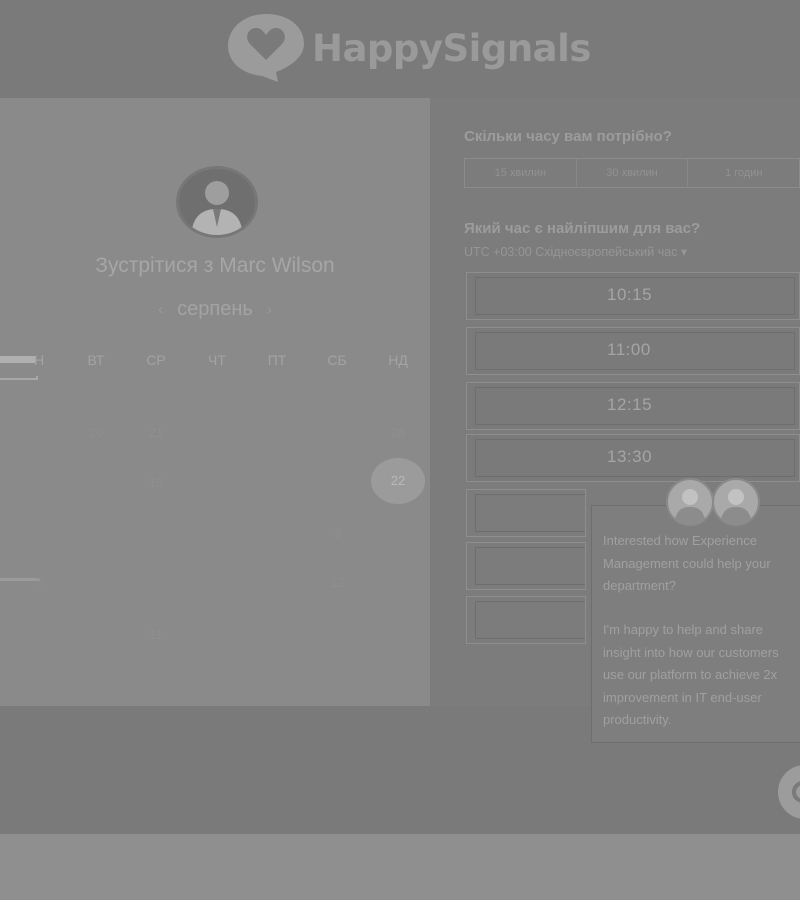 This screenshot has width=800, height=900. I want to click on weekday-sun: НД, so click(398, 360).